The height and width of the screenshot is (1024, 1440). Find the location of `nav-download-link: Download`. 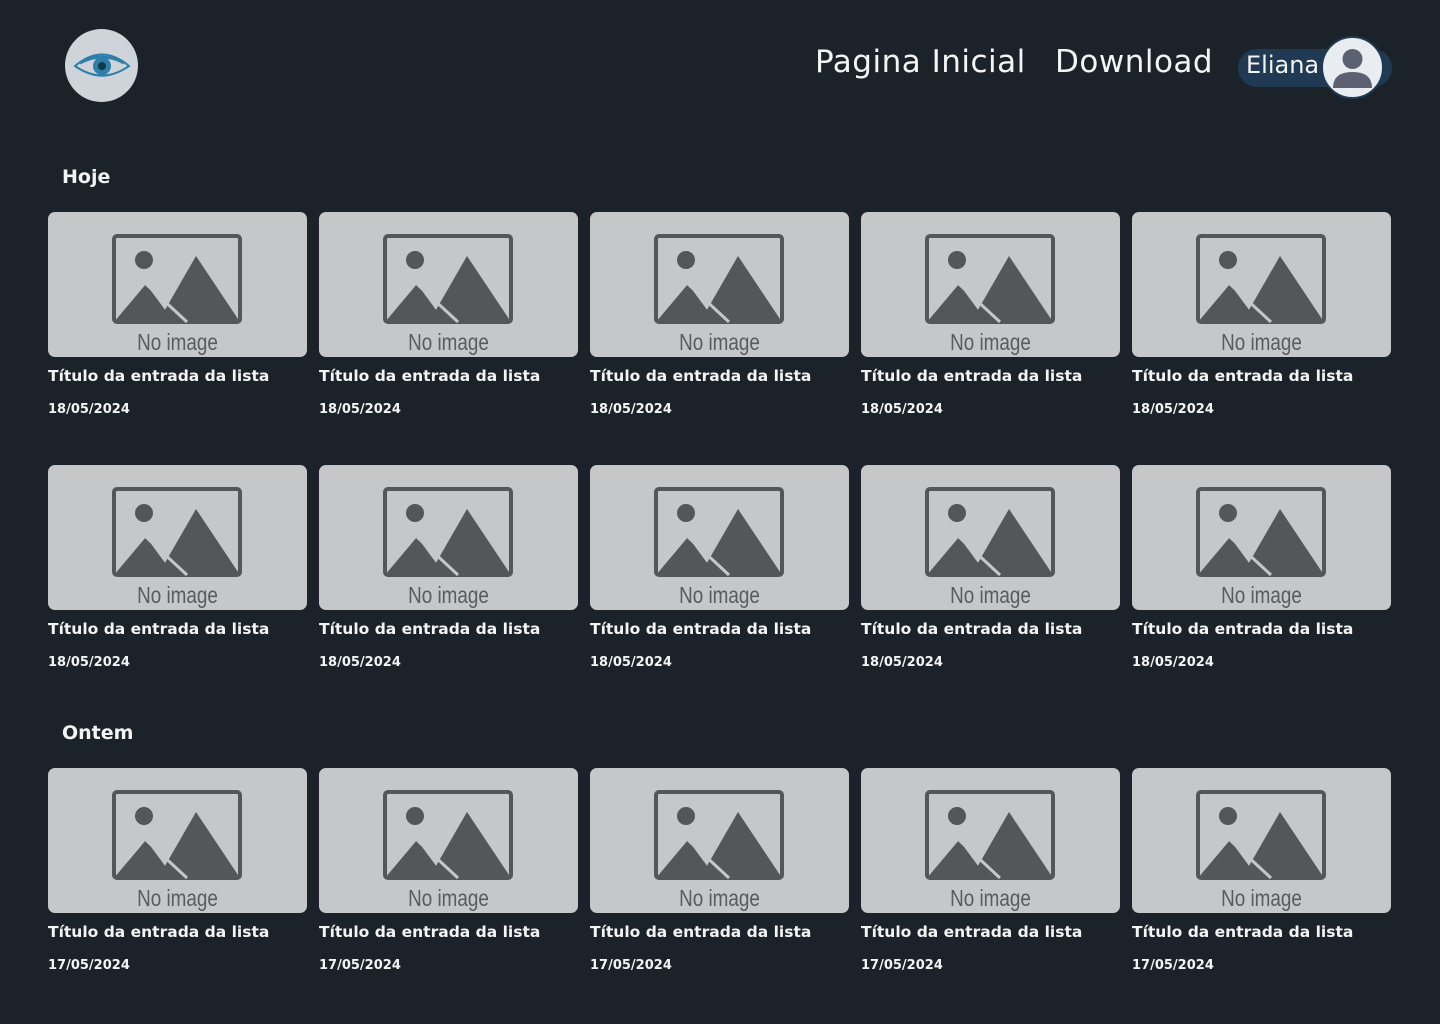

nav-download-link: Download is located at coordinates (1134, 66).